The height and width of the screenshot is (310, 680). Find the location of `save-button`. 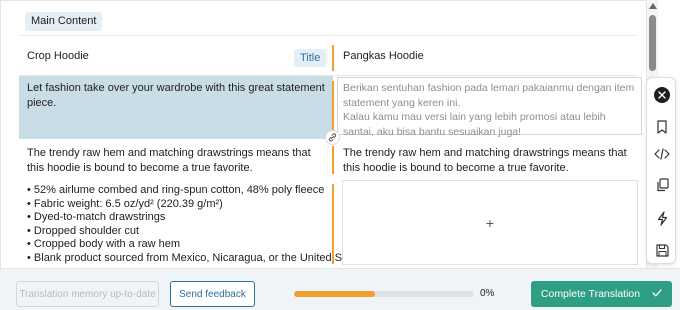

save-button is located at coordinates (662, 250).